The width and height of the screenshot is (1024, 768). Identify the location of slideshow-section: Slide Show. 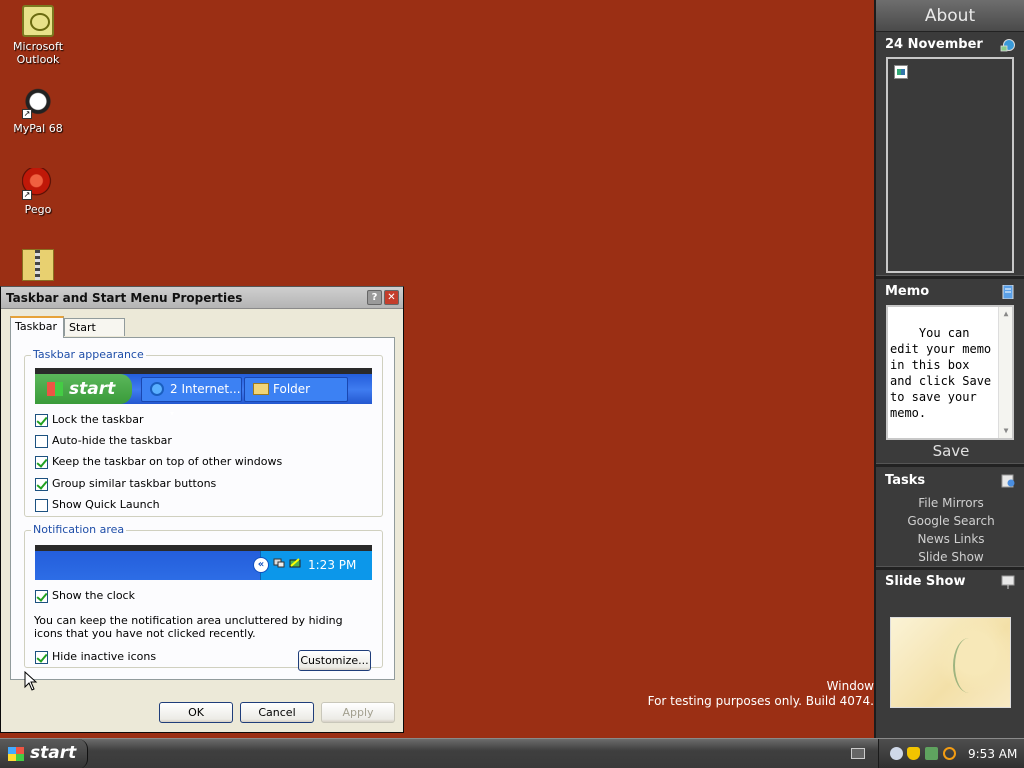
(950, 582).